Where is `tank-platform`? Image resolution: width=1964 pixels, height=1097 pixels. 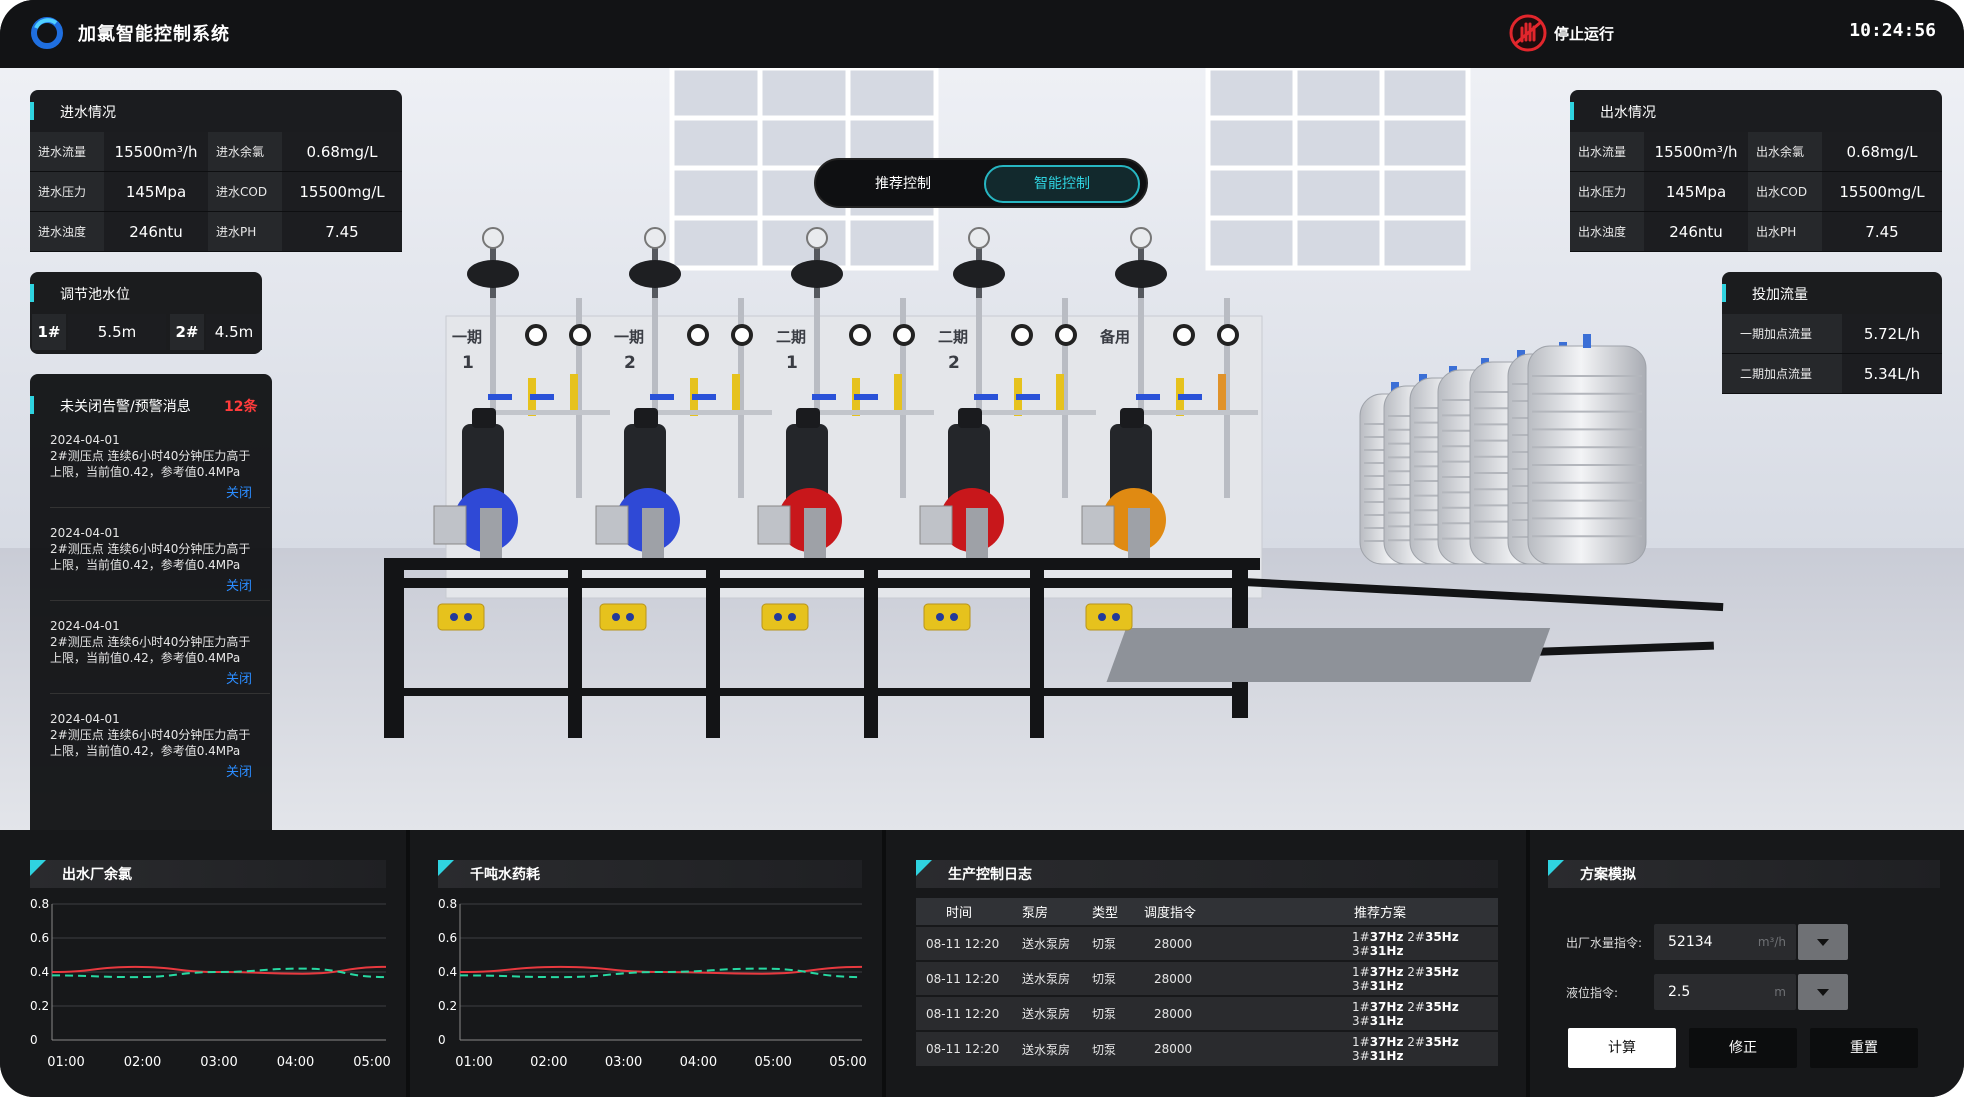
tank-platform is located at coordinates (1328, 655).